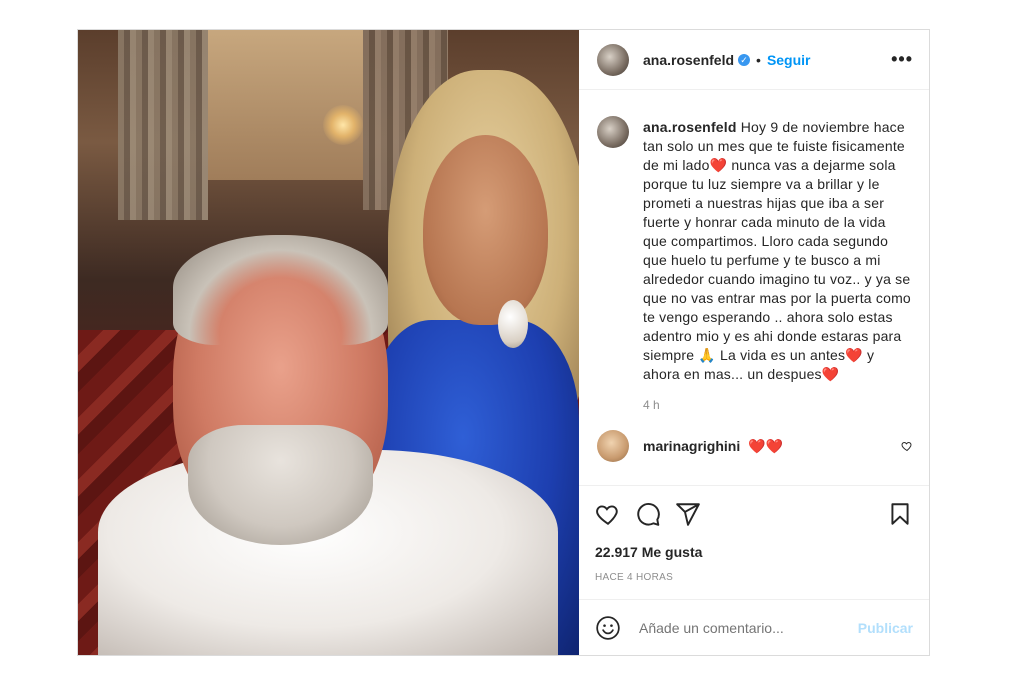 The image size is (1024, 683). I want to click on comment-row: marinagrighini ❤️❤️, so click(754, 437).